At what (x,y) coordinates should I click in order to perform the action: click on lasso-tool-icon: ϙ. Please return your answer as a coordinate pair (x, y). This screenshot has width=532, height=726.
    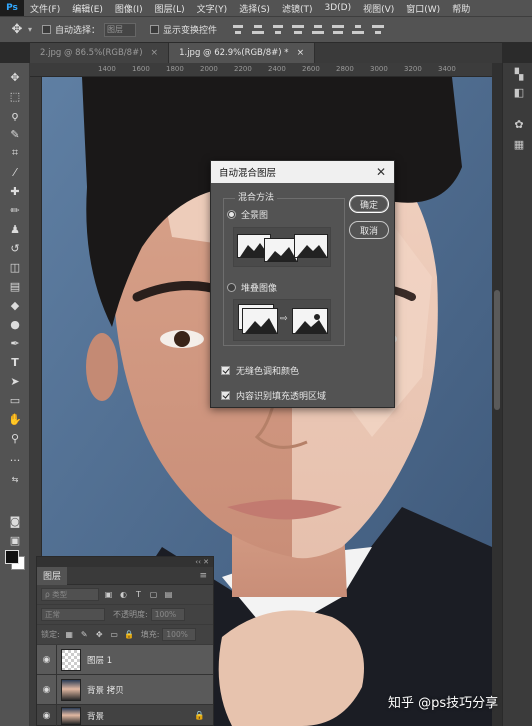
    Looking at the image, I should click on (15, 115).